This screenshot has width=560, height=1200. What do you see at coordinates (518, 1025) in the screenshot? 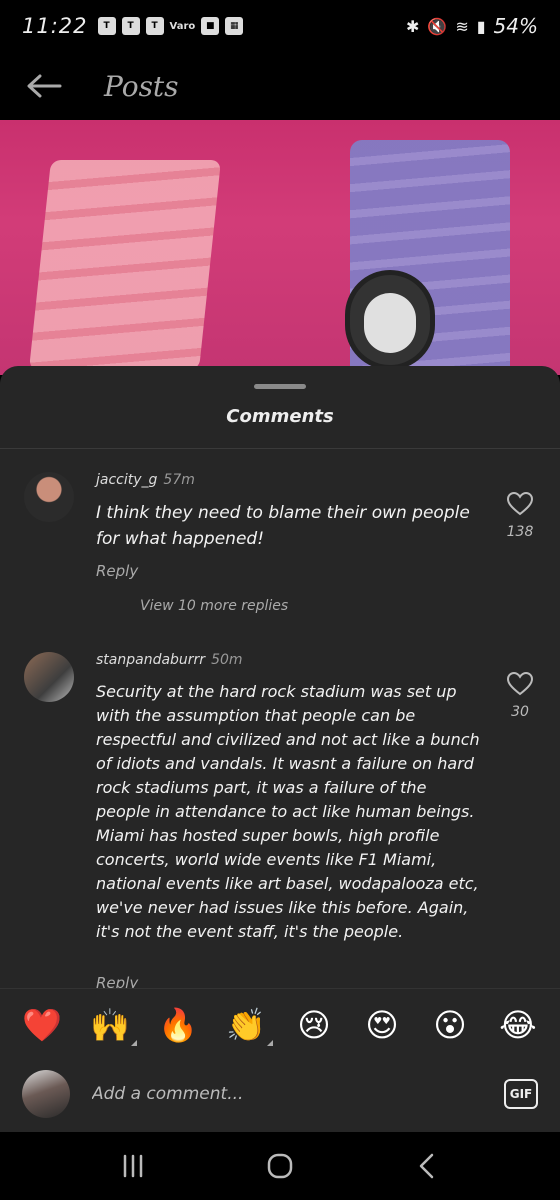
I see `laughing-tears-emoji: 😂` at bounding box center [518, 1025].